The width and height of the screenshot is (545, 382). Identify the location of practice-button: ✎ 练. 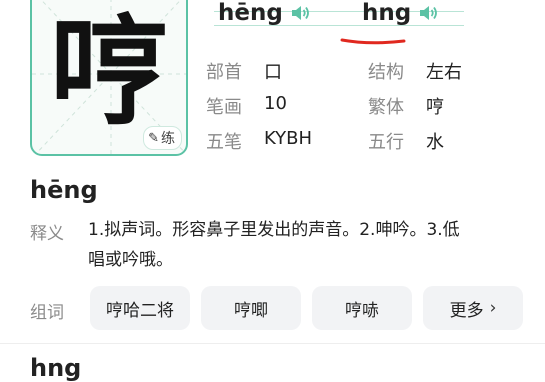
(162, 138).